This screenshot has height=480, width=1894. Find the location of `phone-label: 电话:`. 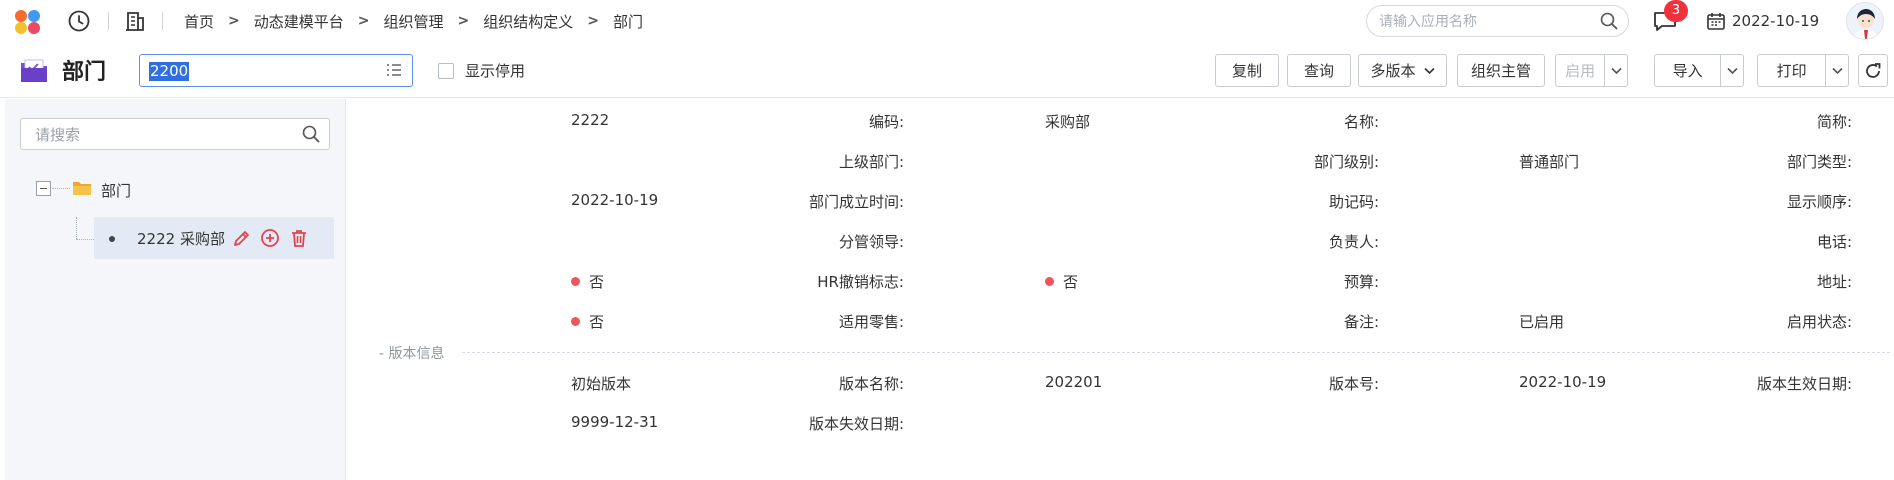

phone-label: 电话: is located at coordinates (1834, 242).